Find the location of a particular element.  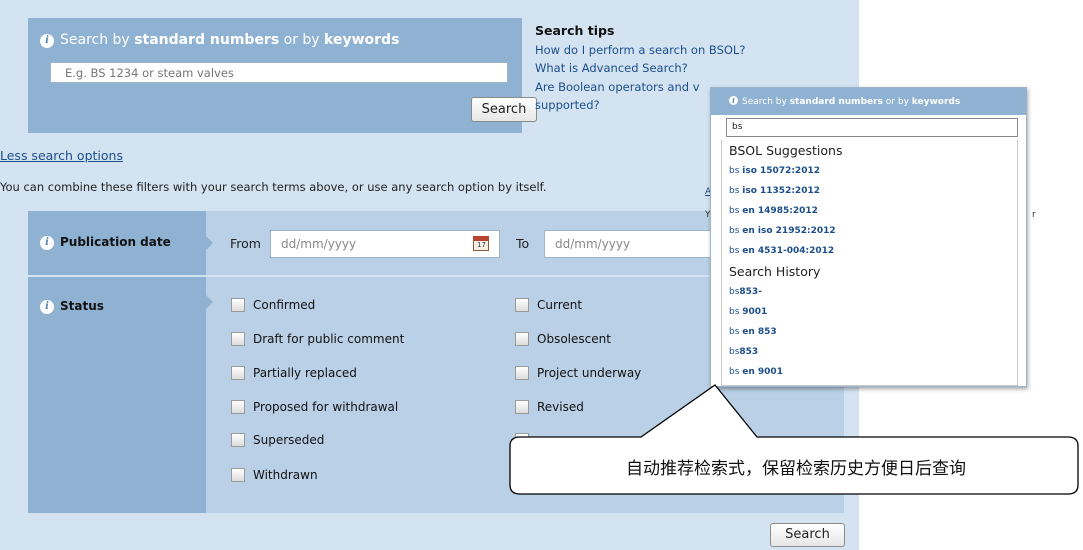

to-label: To is located at coordinates (523, 243).